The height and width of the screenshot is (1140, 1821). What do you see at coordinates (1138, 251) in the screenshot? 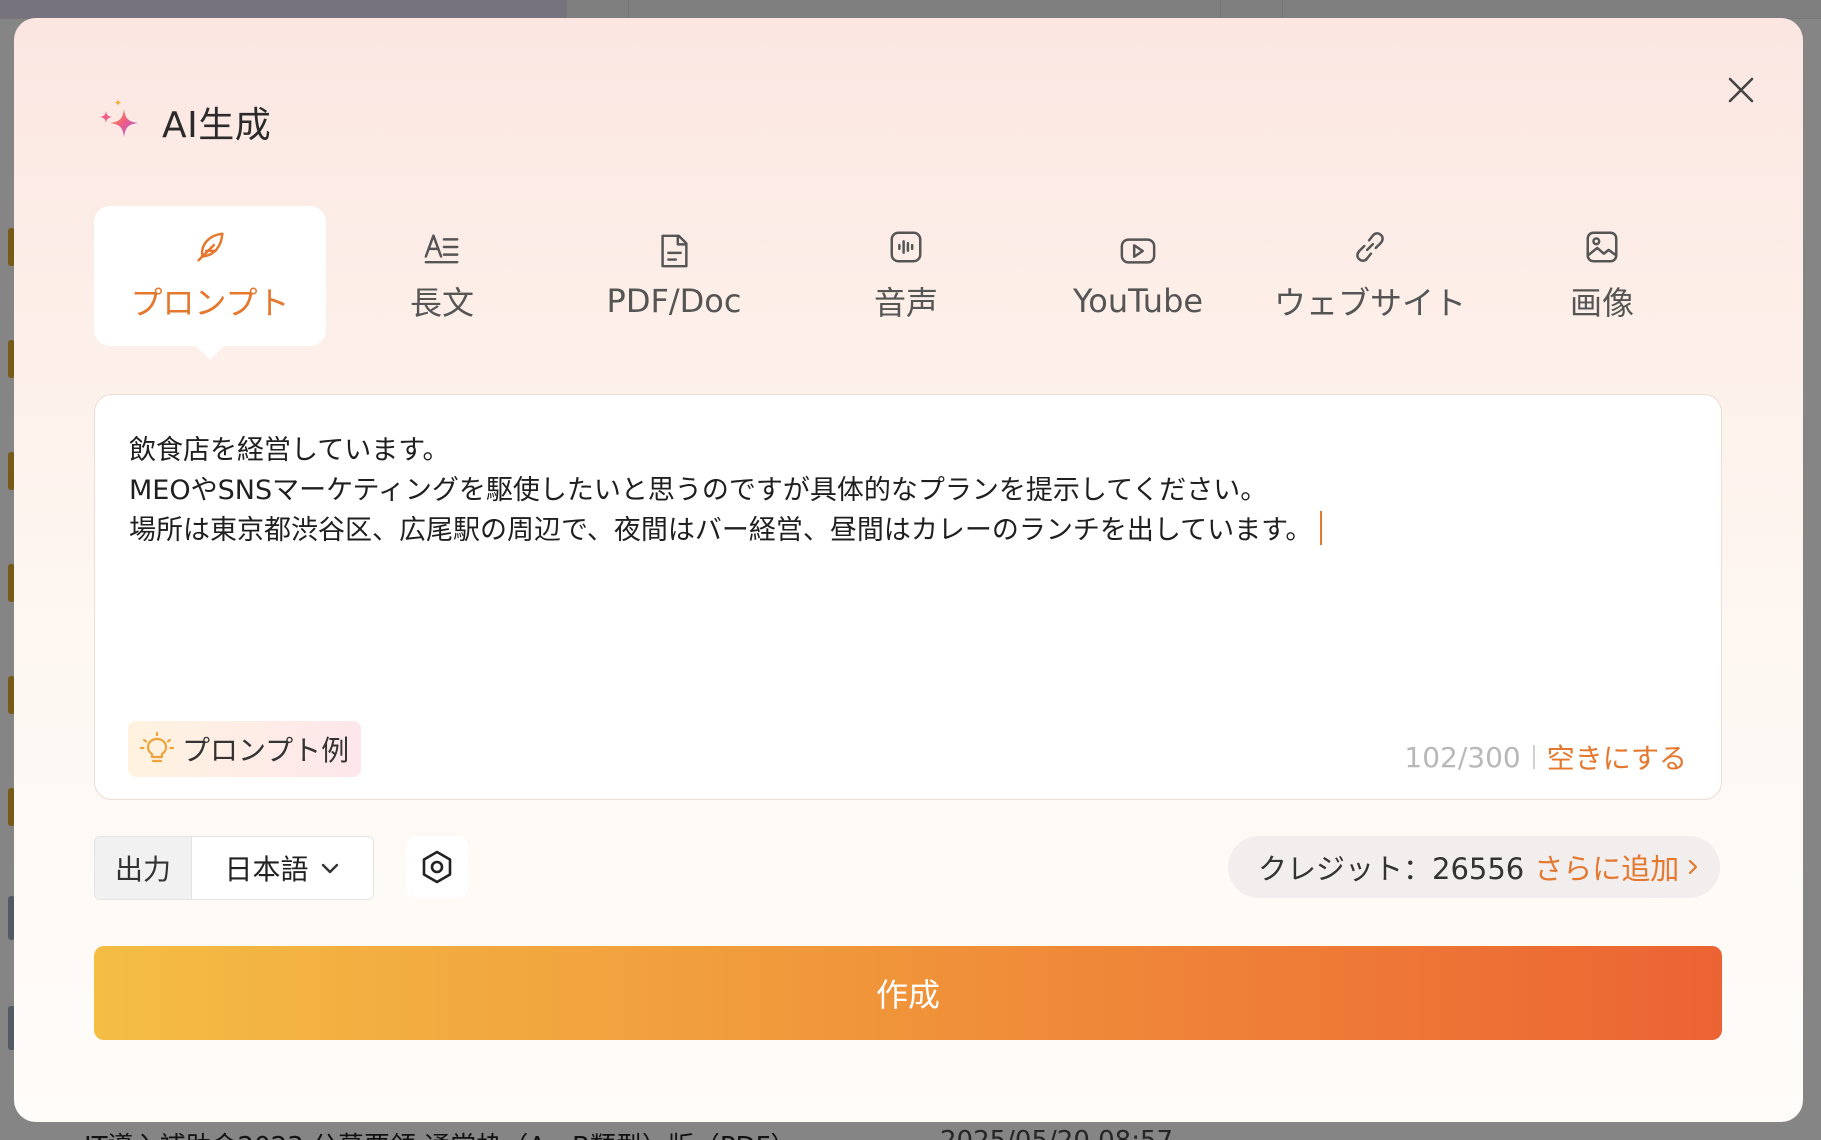
I see `youtube-icon` at bounding box center [1138, 251].